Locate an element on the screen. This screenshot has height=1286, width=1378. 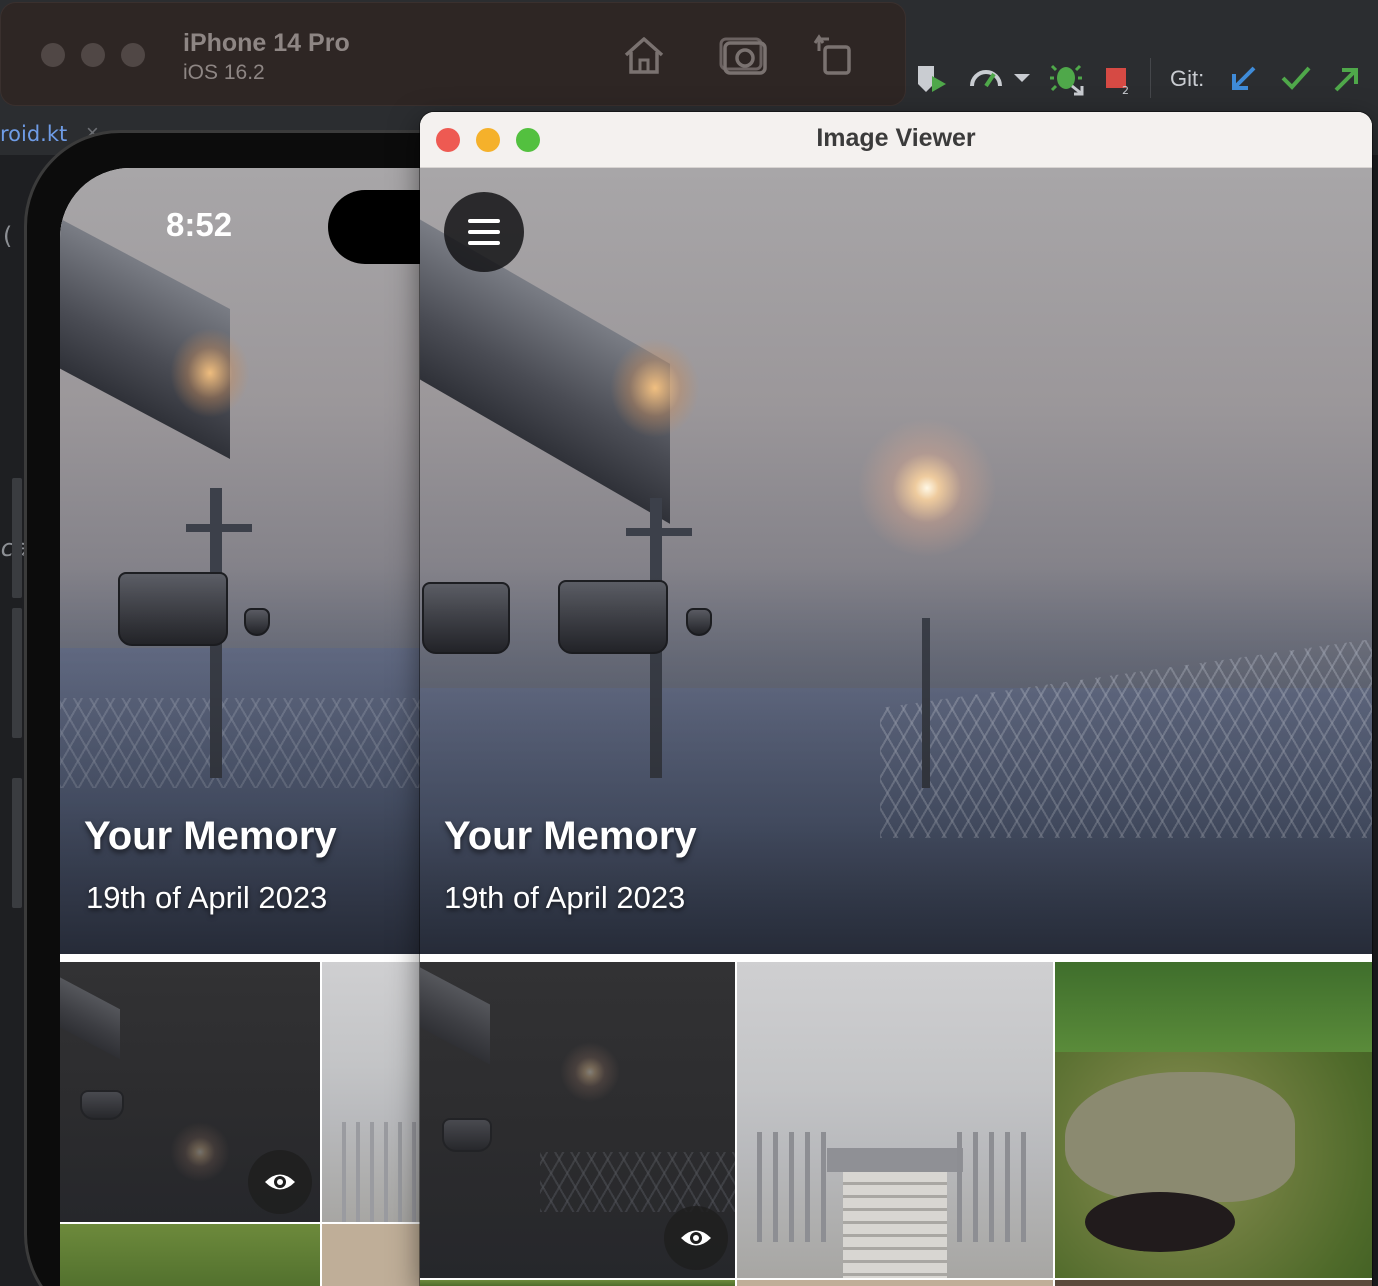
window-title-bar: Image Viewer is located at coordinates (896, 140).